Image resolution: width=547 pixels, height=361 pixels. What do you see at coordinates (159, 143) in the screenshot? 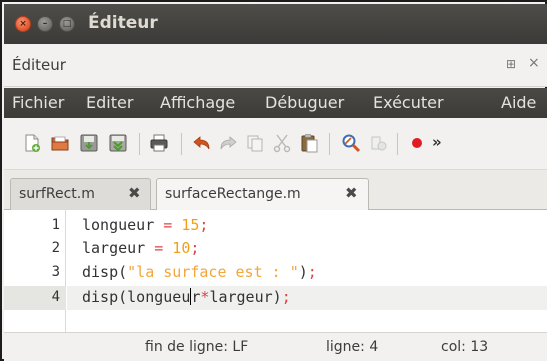
I see `print-icon` at bounding box center [159, 143].